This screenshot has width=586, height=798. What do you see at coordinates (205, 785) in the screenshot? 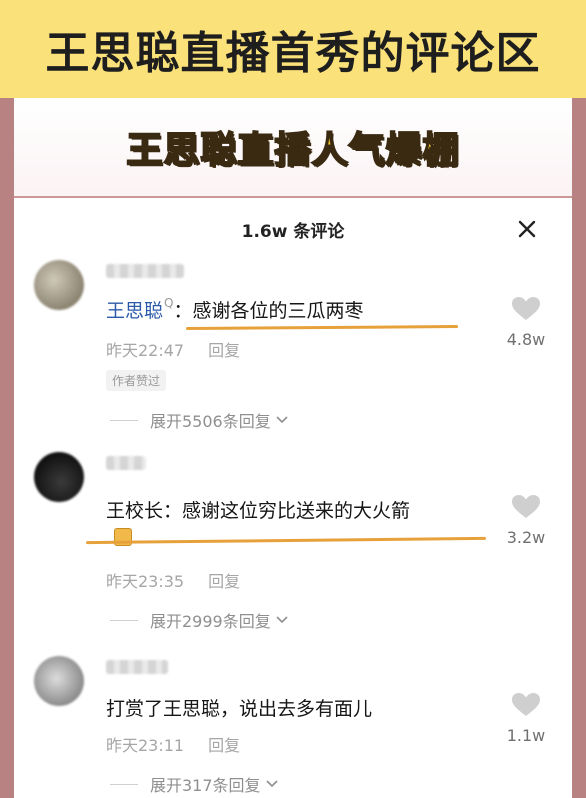
I see `expand-replies-label: 展开317条回复` at bounding box center [205, 785].